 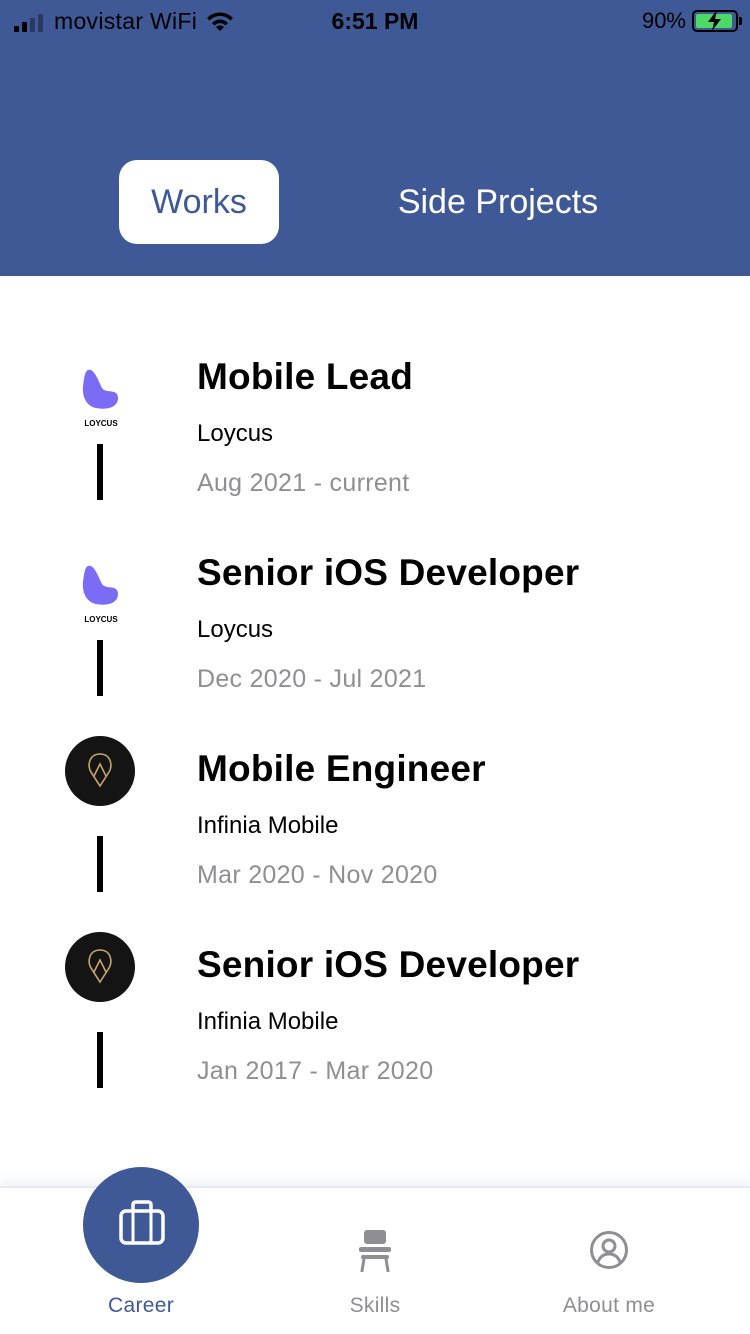 What do you see at coordinates (305, 376) in the screenshot?
I see `job-title: Mobile Lead` at bounding box center [305, 376].